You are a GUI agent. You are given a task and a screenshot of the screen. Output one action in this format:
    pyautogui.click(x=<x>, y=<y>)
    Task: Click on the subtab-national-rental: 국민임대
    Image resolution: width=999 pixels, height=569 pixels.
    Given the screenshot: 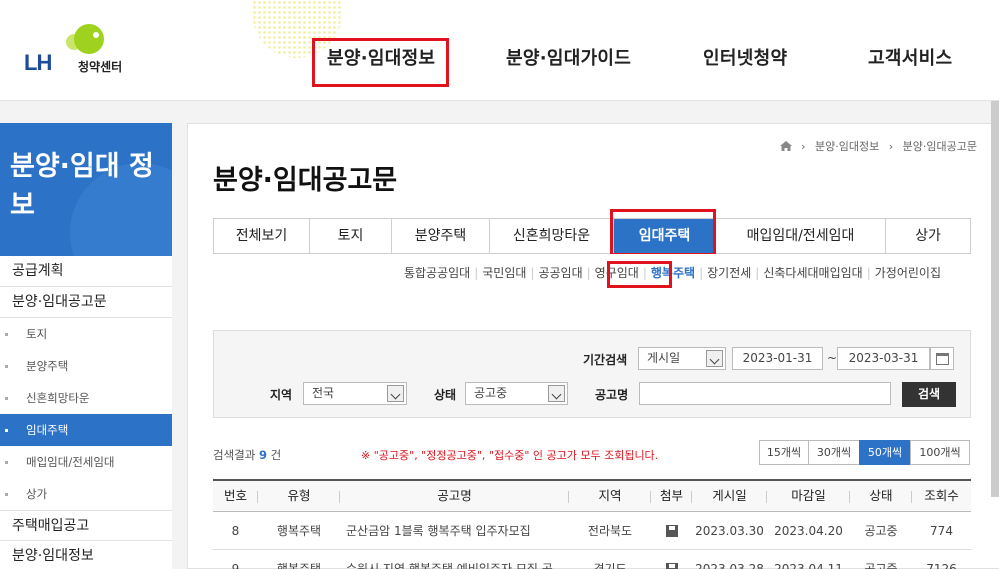 What is the action you would take?
    pyautogui.click(x=504, y=272)
    